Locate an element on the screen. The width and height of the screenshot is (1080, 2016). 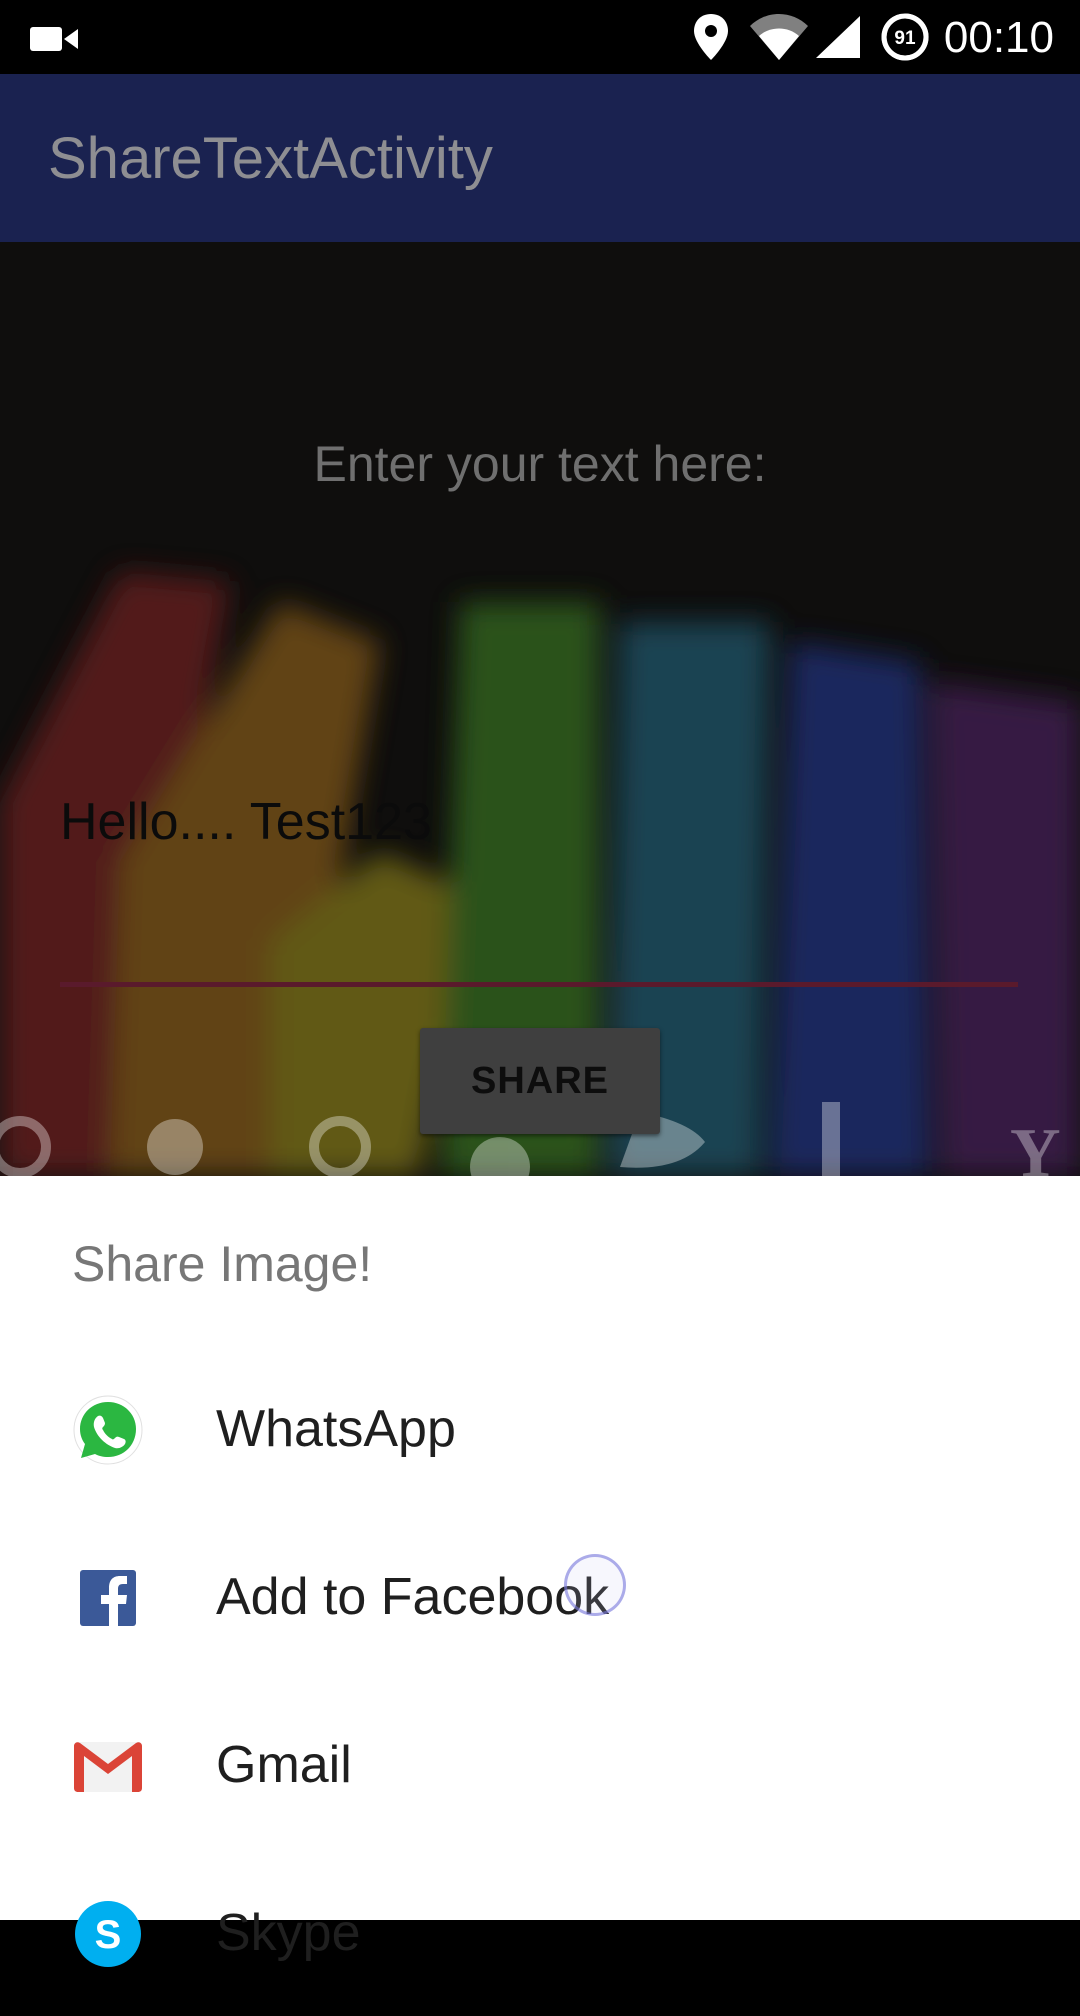
status-bar: 91 00:10 is located at coordinates (540, 37).